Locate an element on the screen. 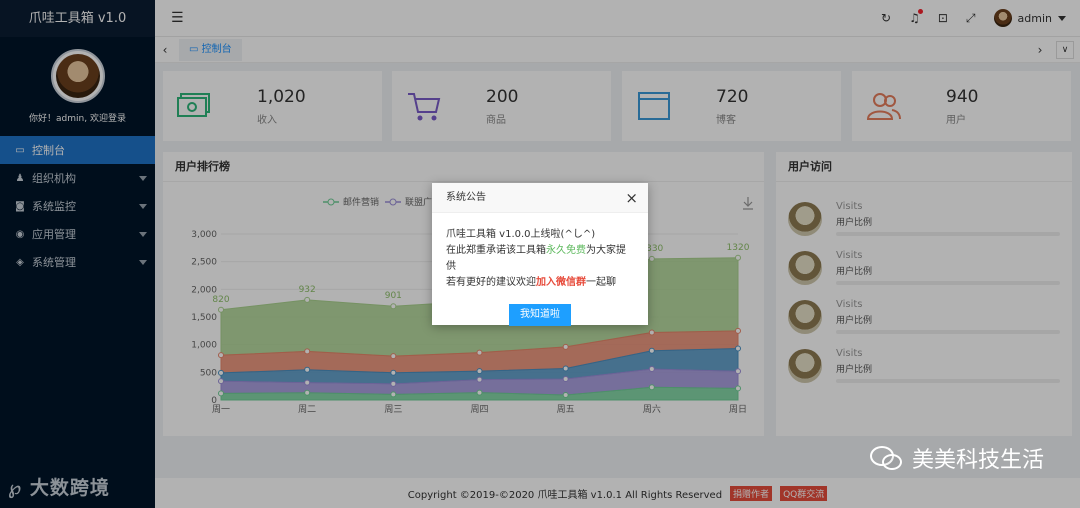 This screenshot has height=508, width=1080. watermark-text: 美美科技生活 is located at coordinates (977, 460).